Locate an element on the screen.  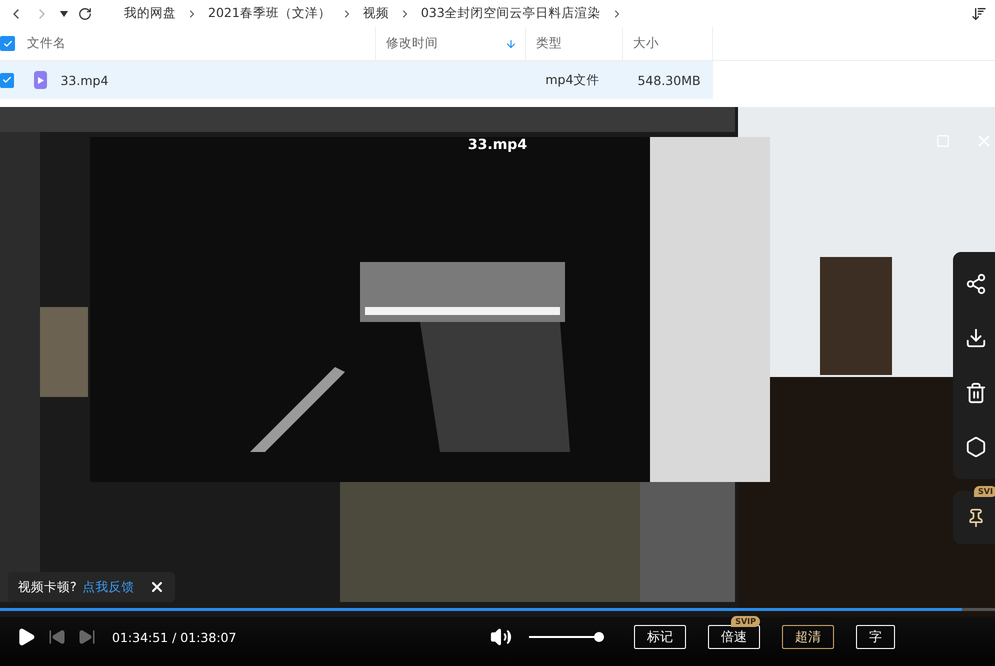
dropdown-icon is located at coordinates (64, 13).